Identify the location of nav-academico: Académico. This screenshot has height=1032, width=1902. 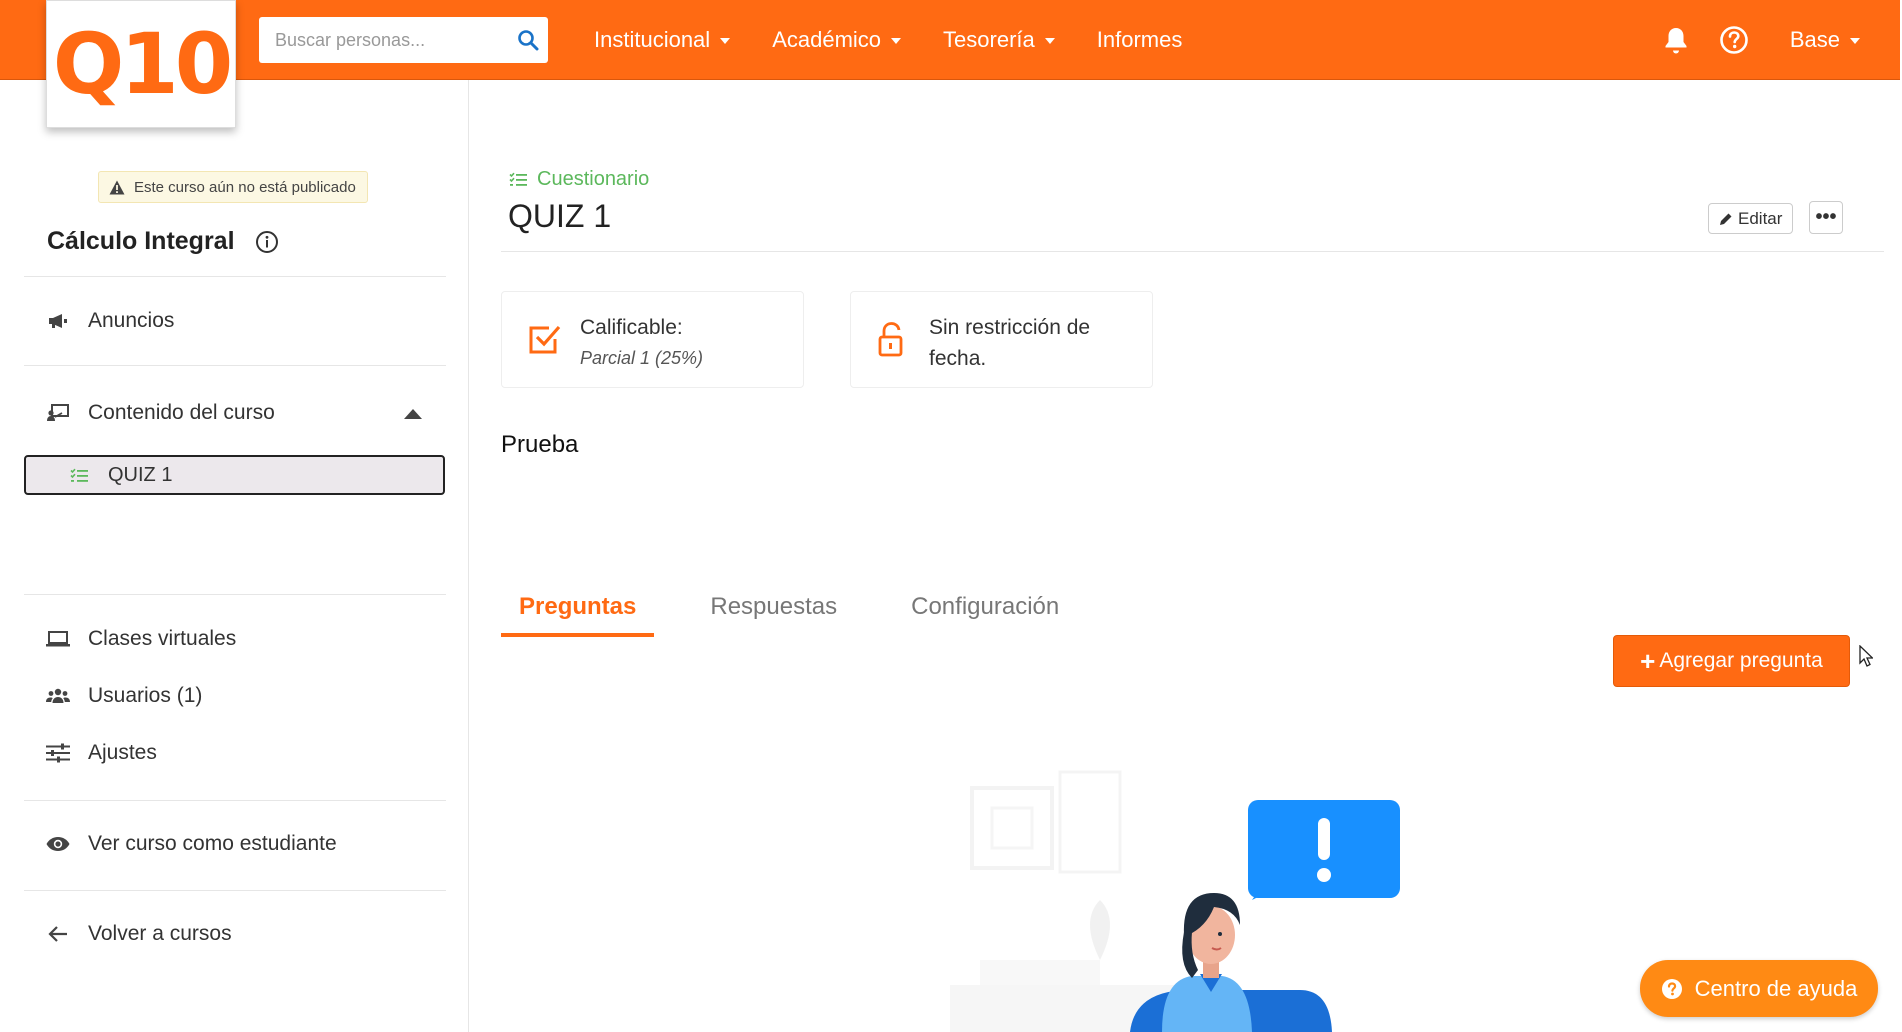
(837, 40).